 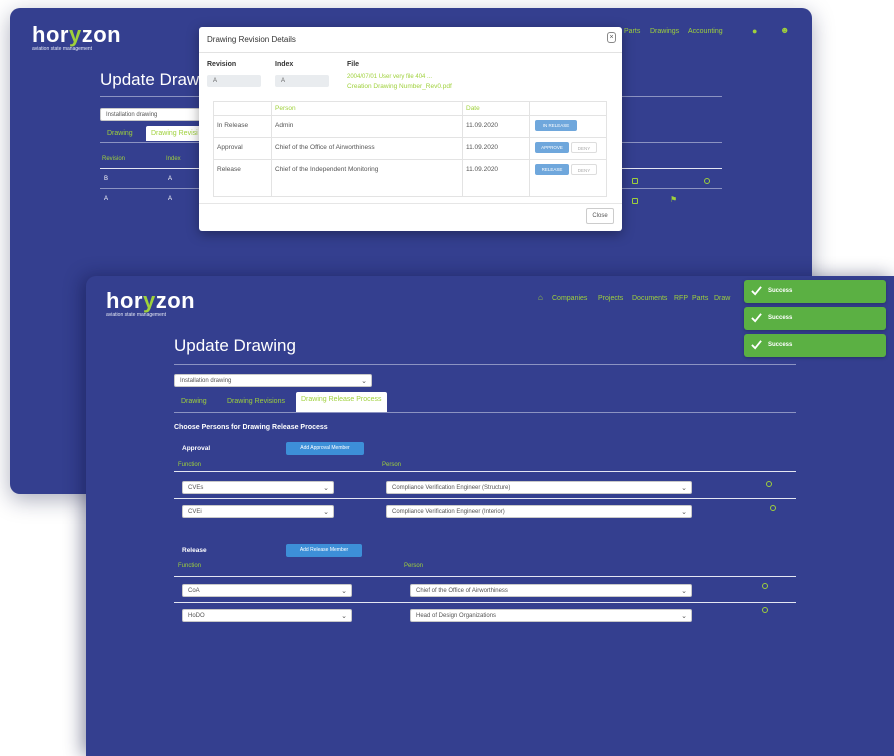 What do you see at coordinates (556, 125) in the screenshot?
I see `in-release-button: IN RELEASE` at bounding box center [556, 125].